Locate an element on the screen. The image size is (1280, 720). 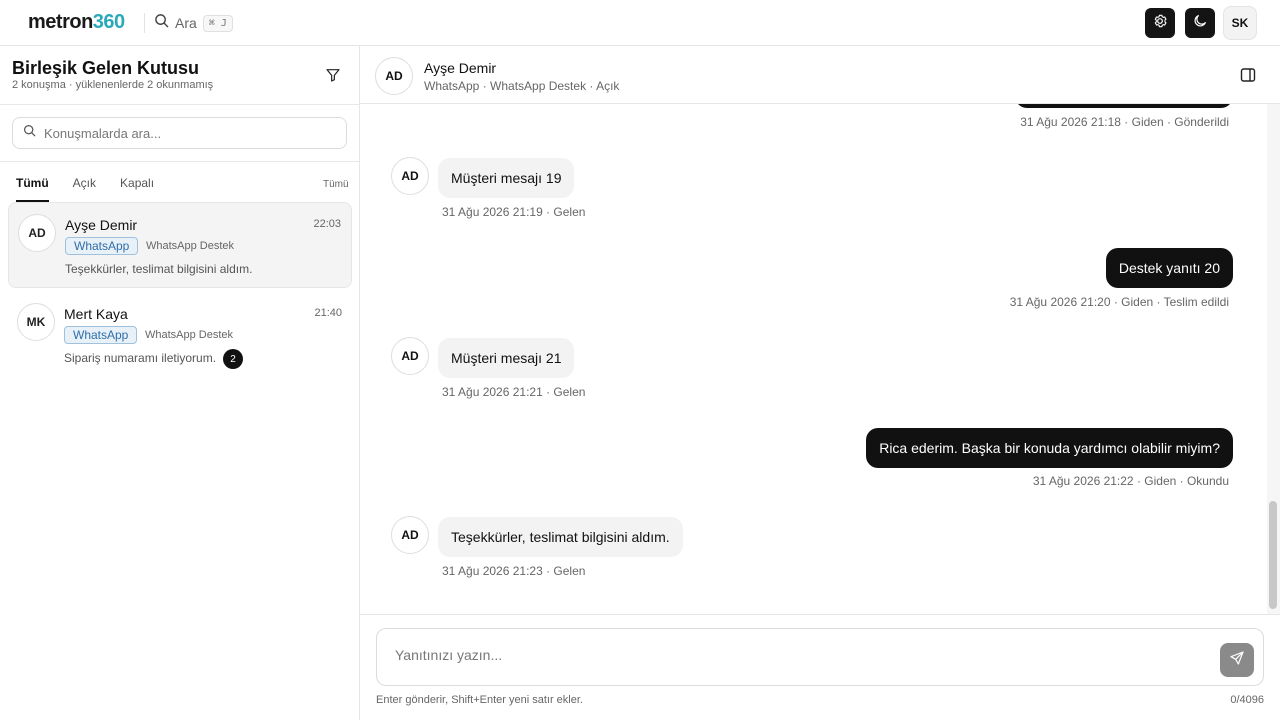
user-avatar-button: SK is located at coordinates (1240, 23).